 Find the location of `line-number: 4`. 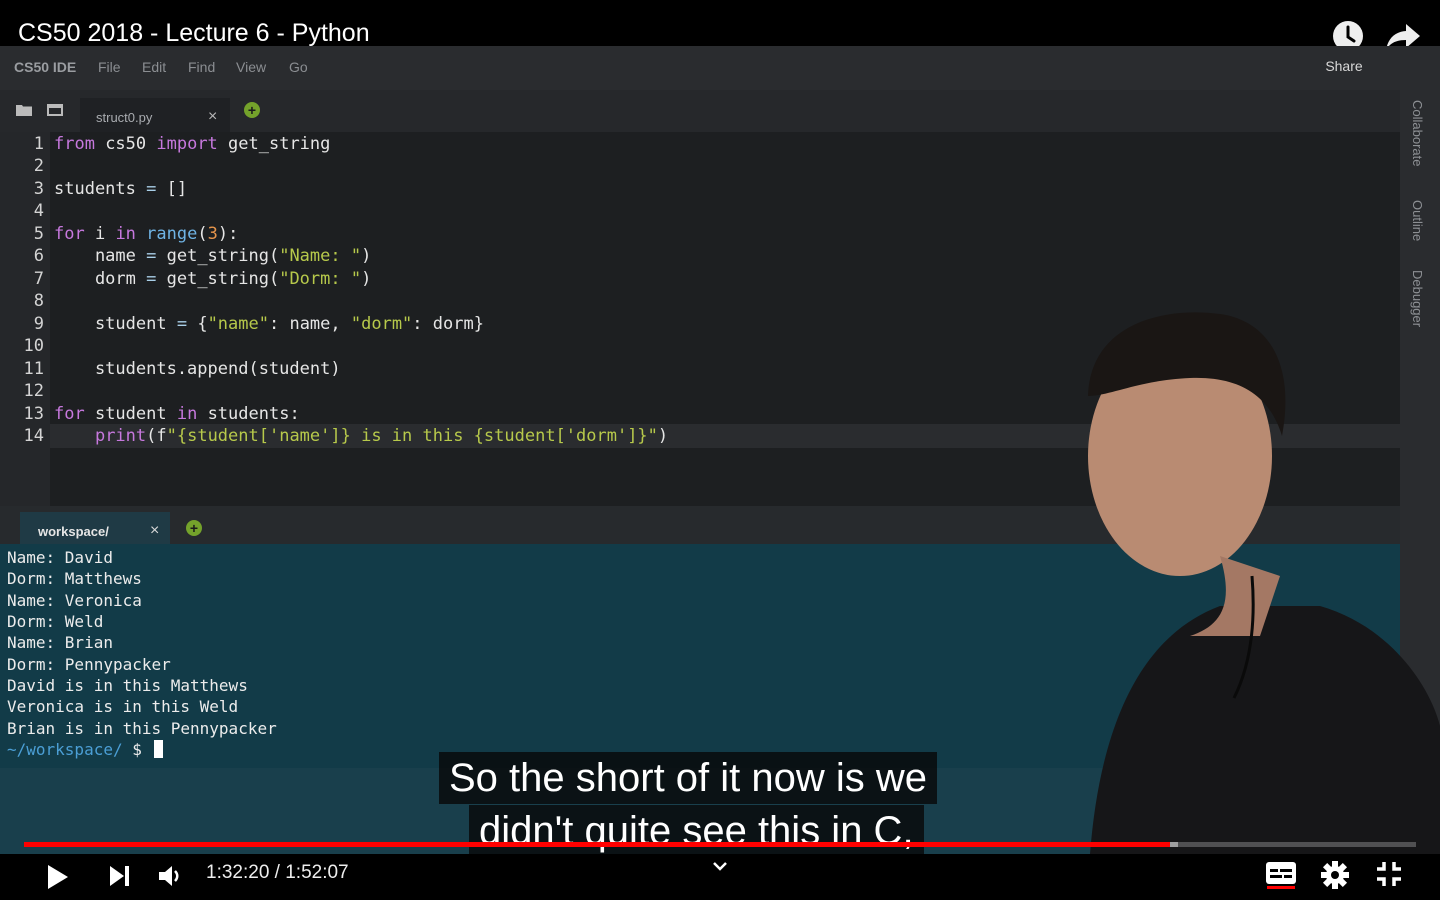

line-number: 4 is located at coordinates (38, 211).